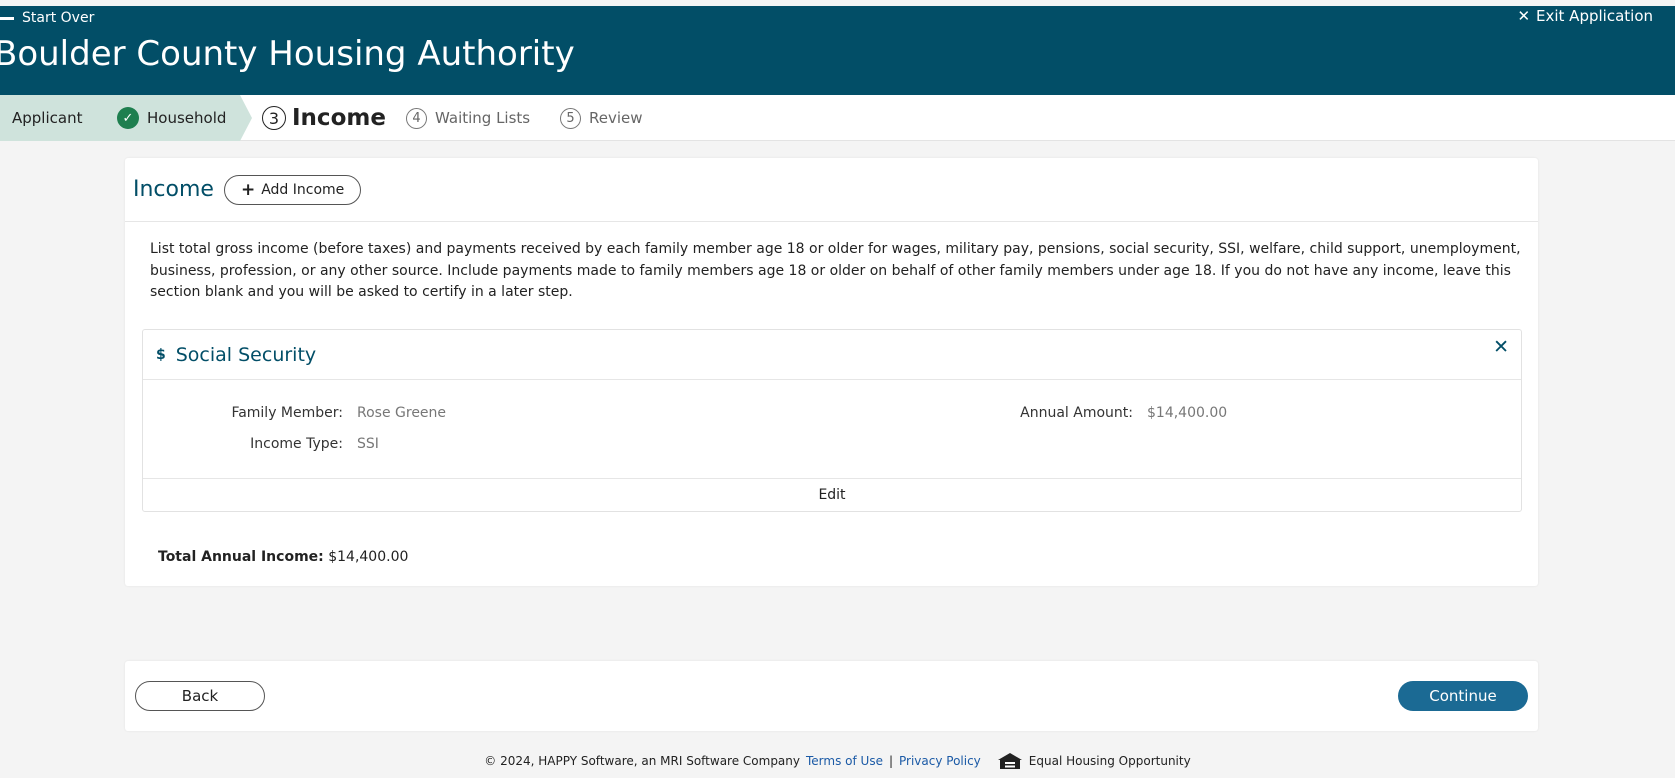  I want to click on step-number-badge: 3, so click(274, 118).